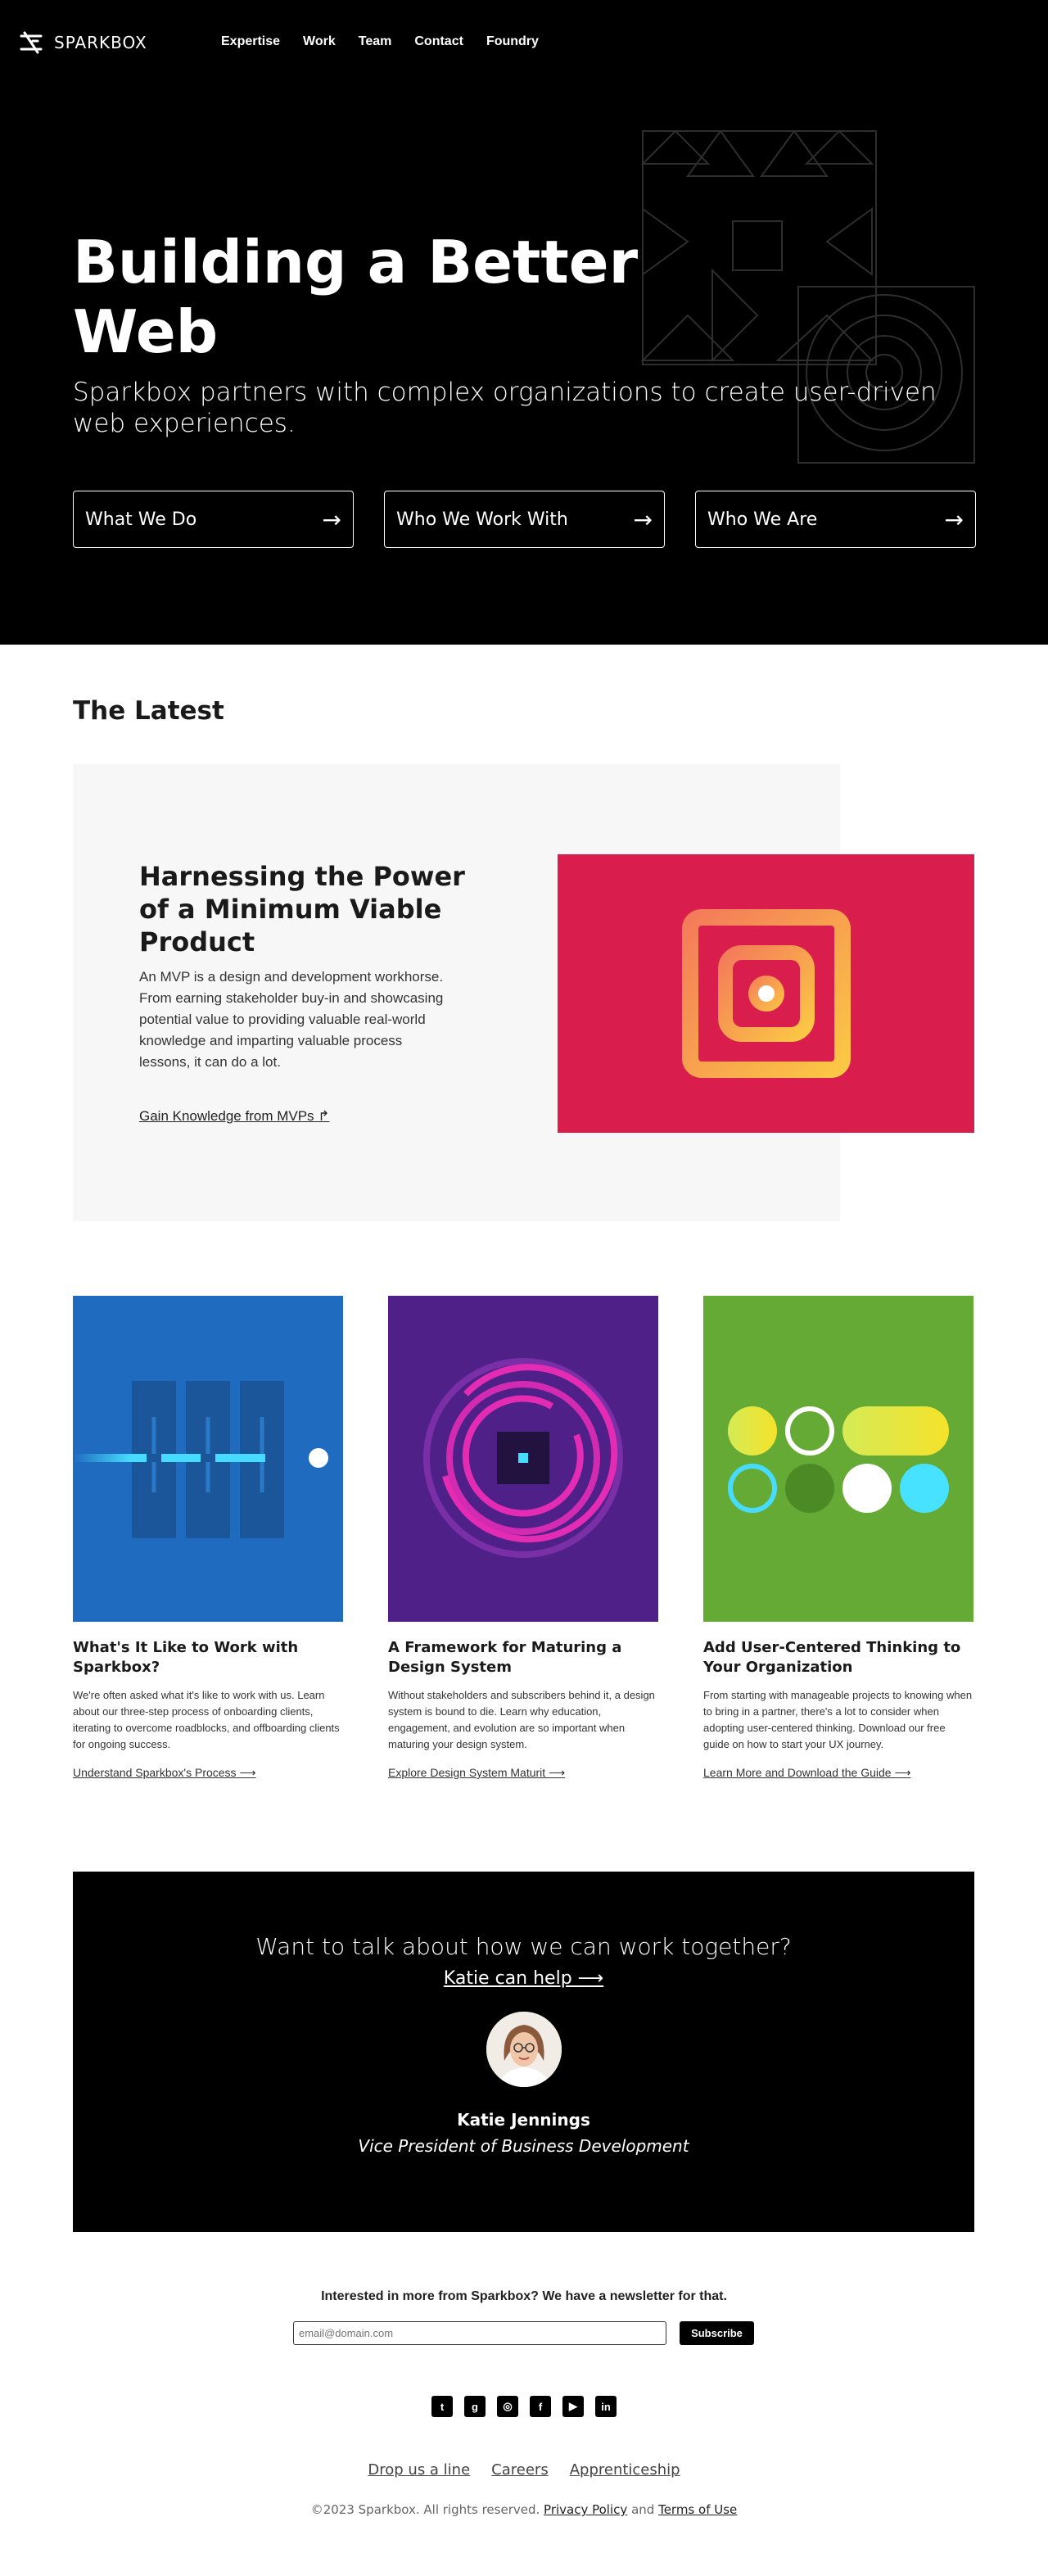 The image size is (1048, 2576). I want to click on footer-links: Drop us a line Careers Apprenticeship, so click(524, 2470).